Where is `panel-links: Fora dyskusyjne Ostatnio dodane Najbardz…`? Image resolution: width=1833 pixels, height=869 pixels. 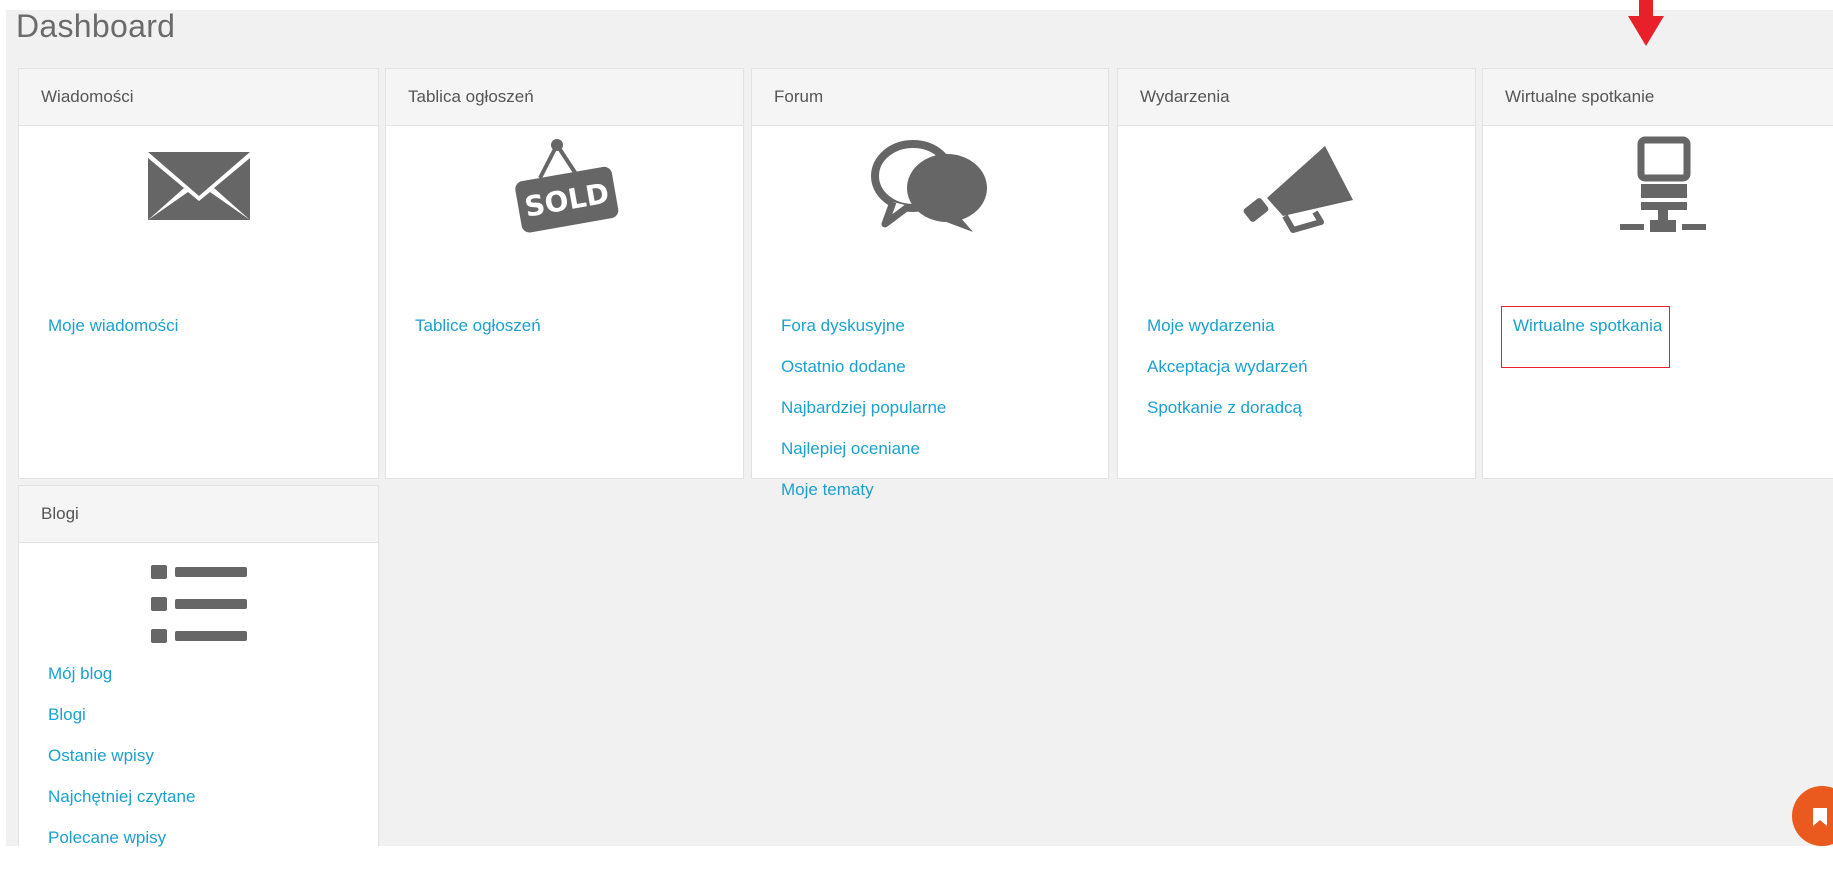 panel-links: Fora dyskusyjne Ostatnio dodane Najbardz… is located at coordinates (863, 418).